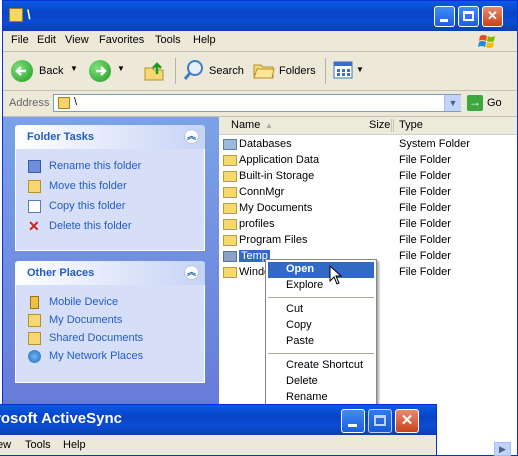 The width and height of the screenshot is (518, 456). What do you see at coordinates (20, 40) in the screenshot?
I see `menu-file: File` at bounding box center [20, 40].